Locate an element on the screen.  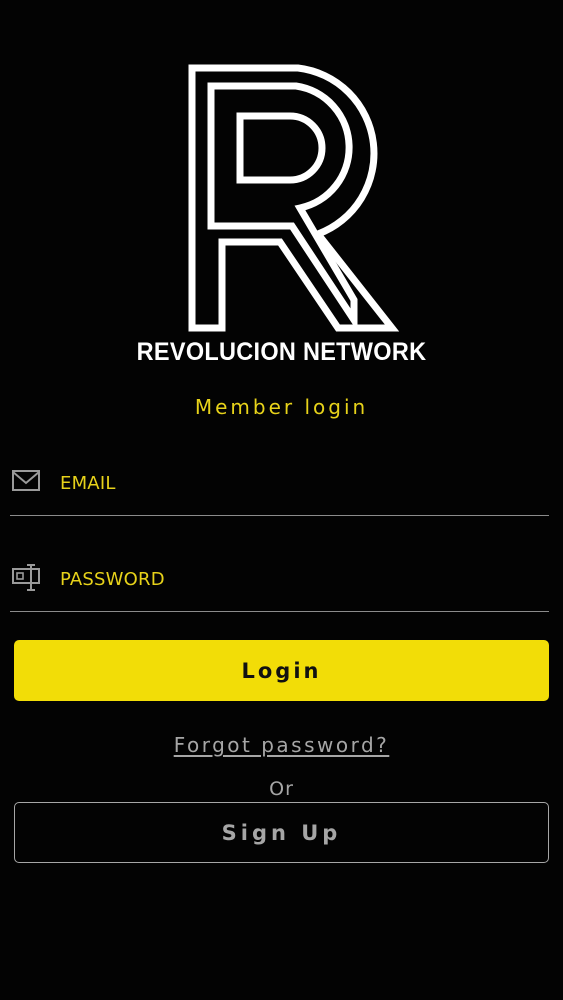
brand-name: REVOLUCION NETWORK is located at coordinates (281, 352).